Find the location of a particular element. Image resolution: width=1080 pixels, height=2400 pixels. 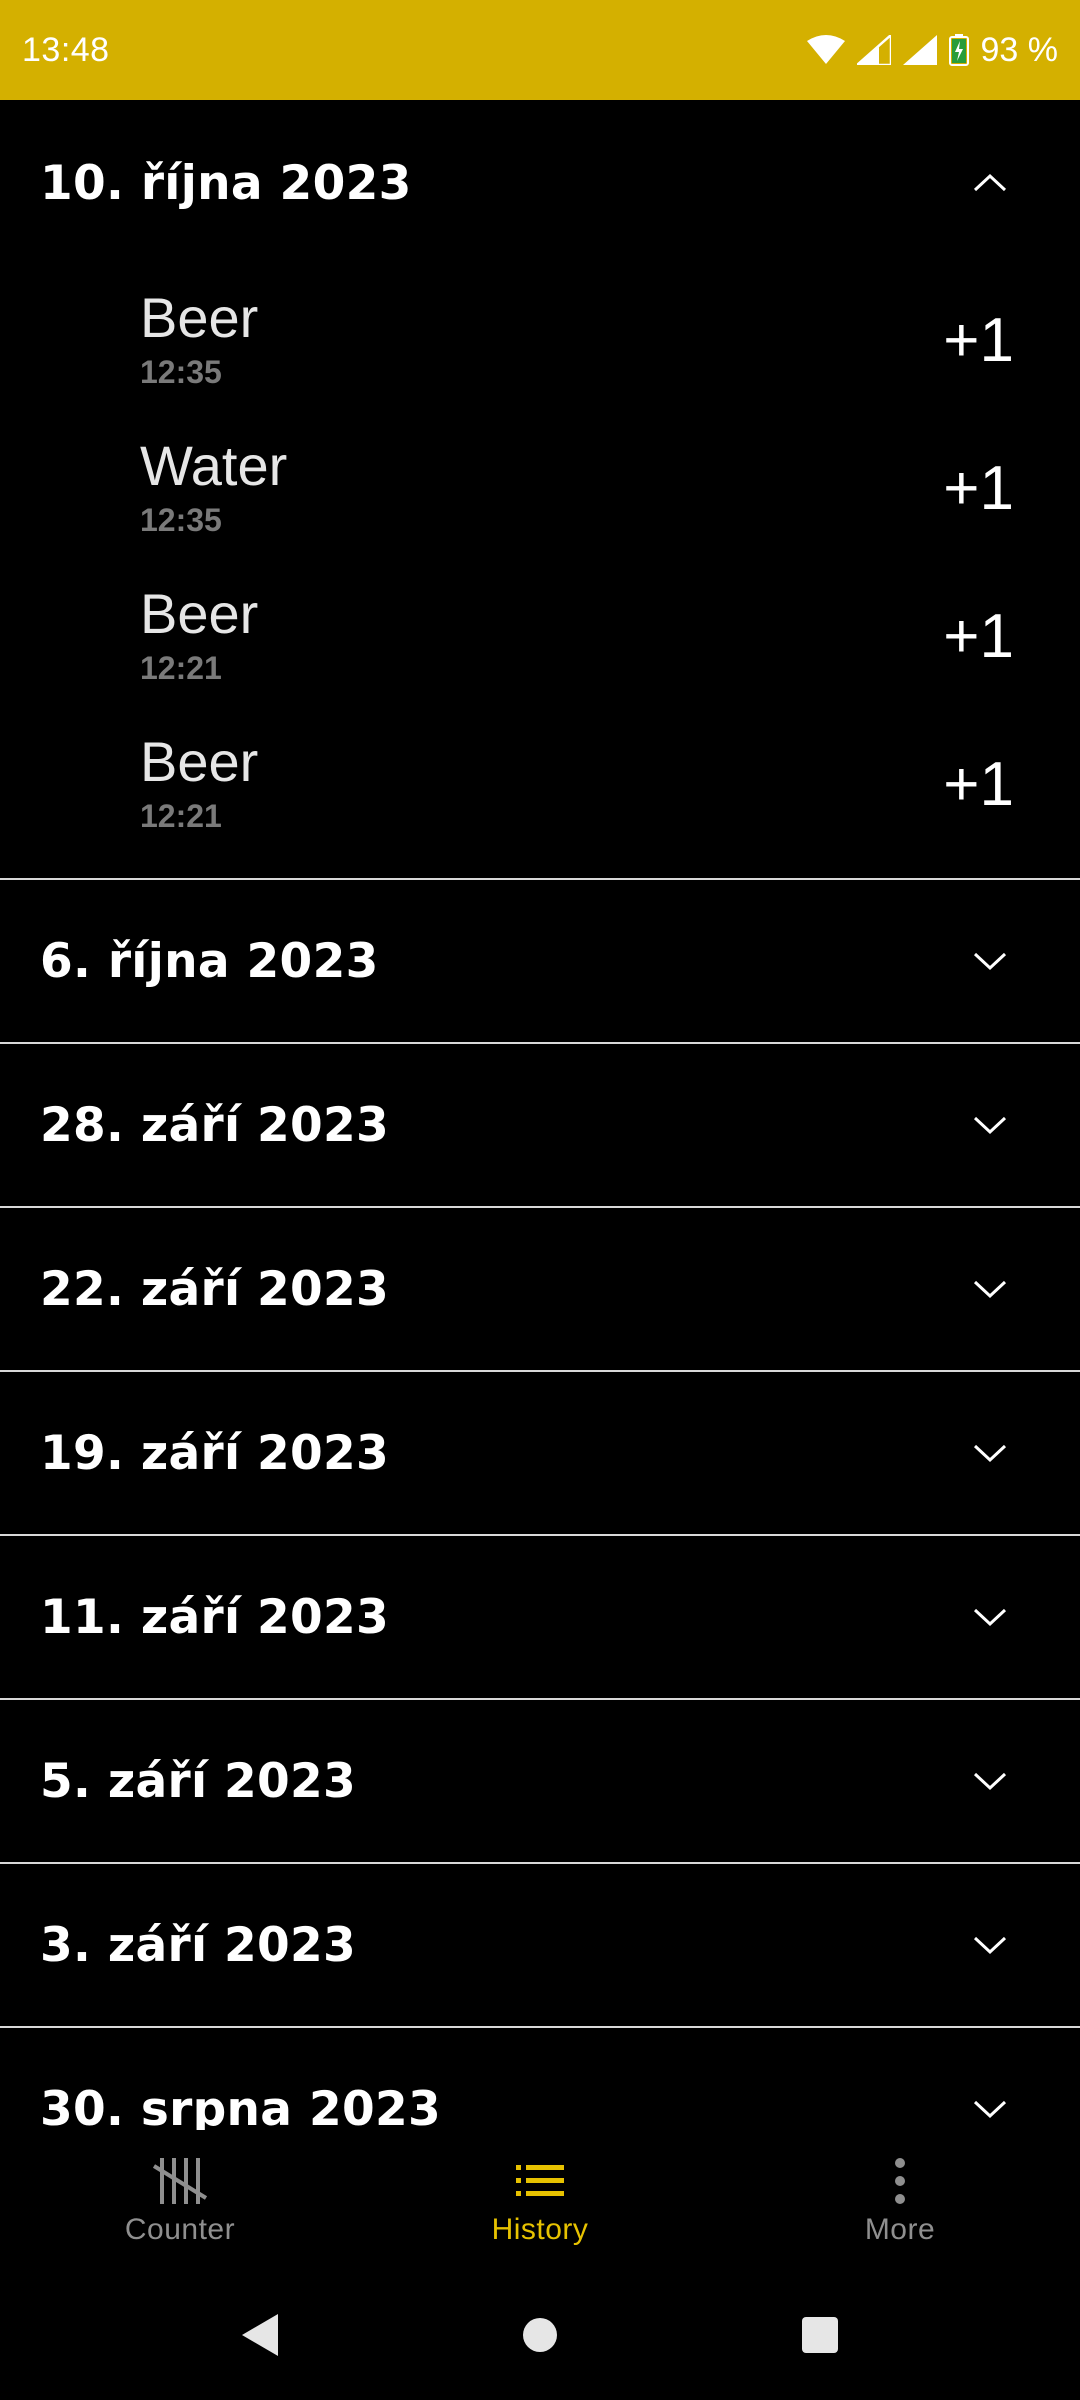

battery-percent: 93 % is located at coordinates (1019, 49).